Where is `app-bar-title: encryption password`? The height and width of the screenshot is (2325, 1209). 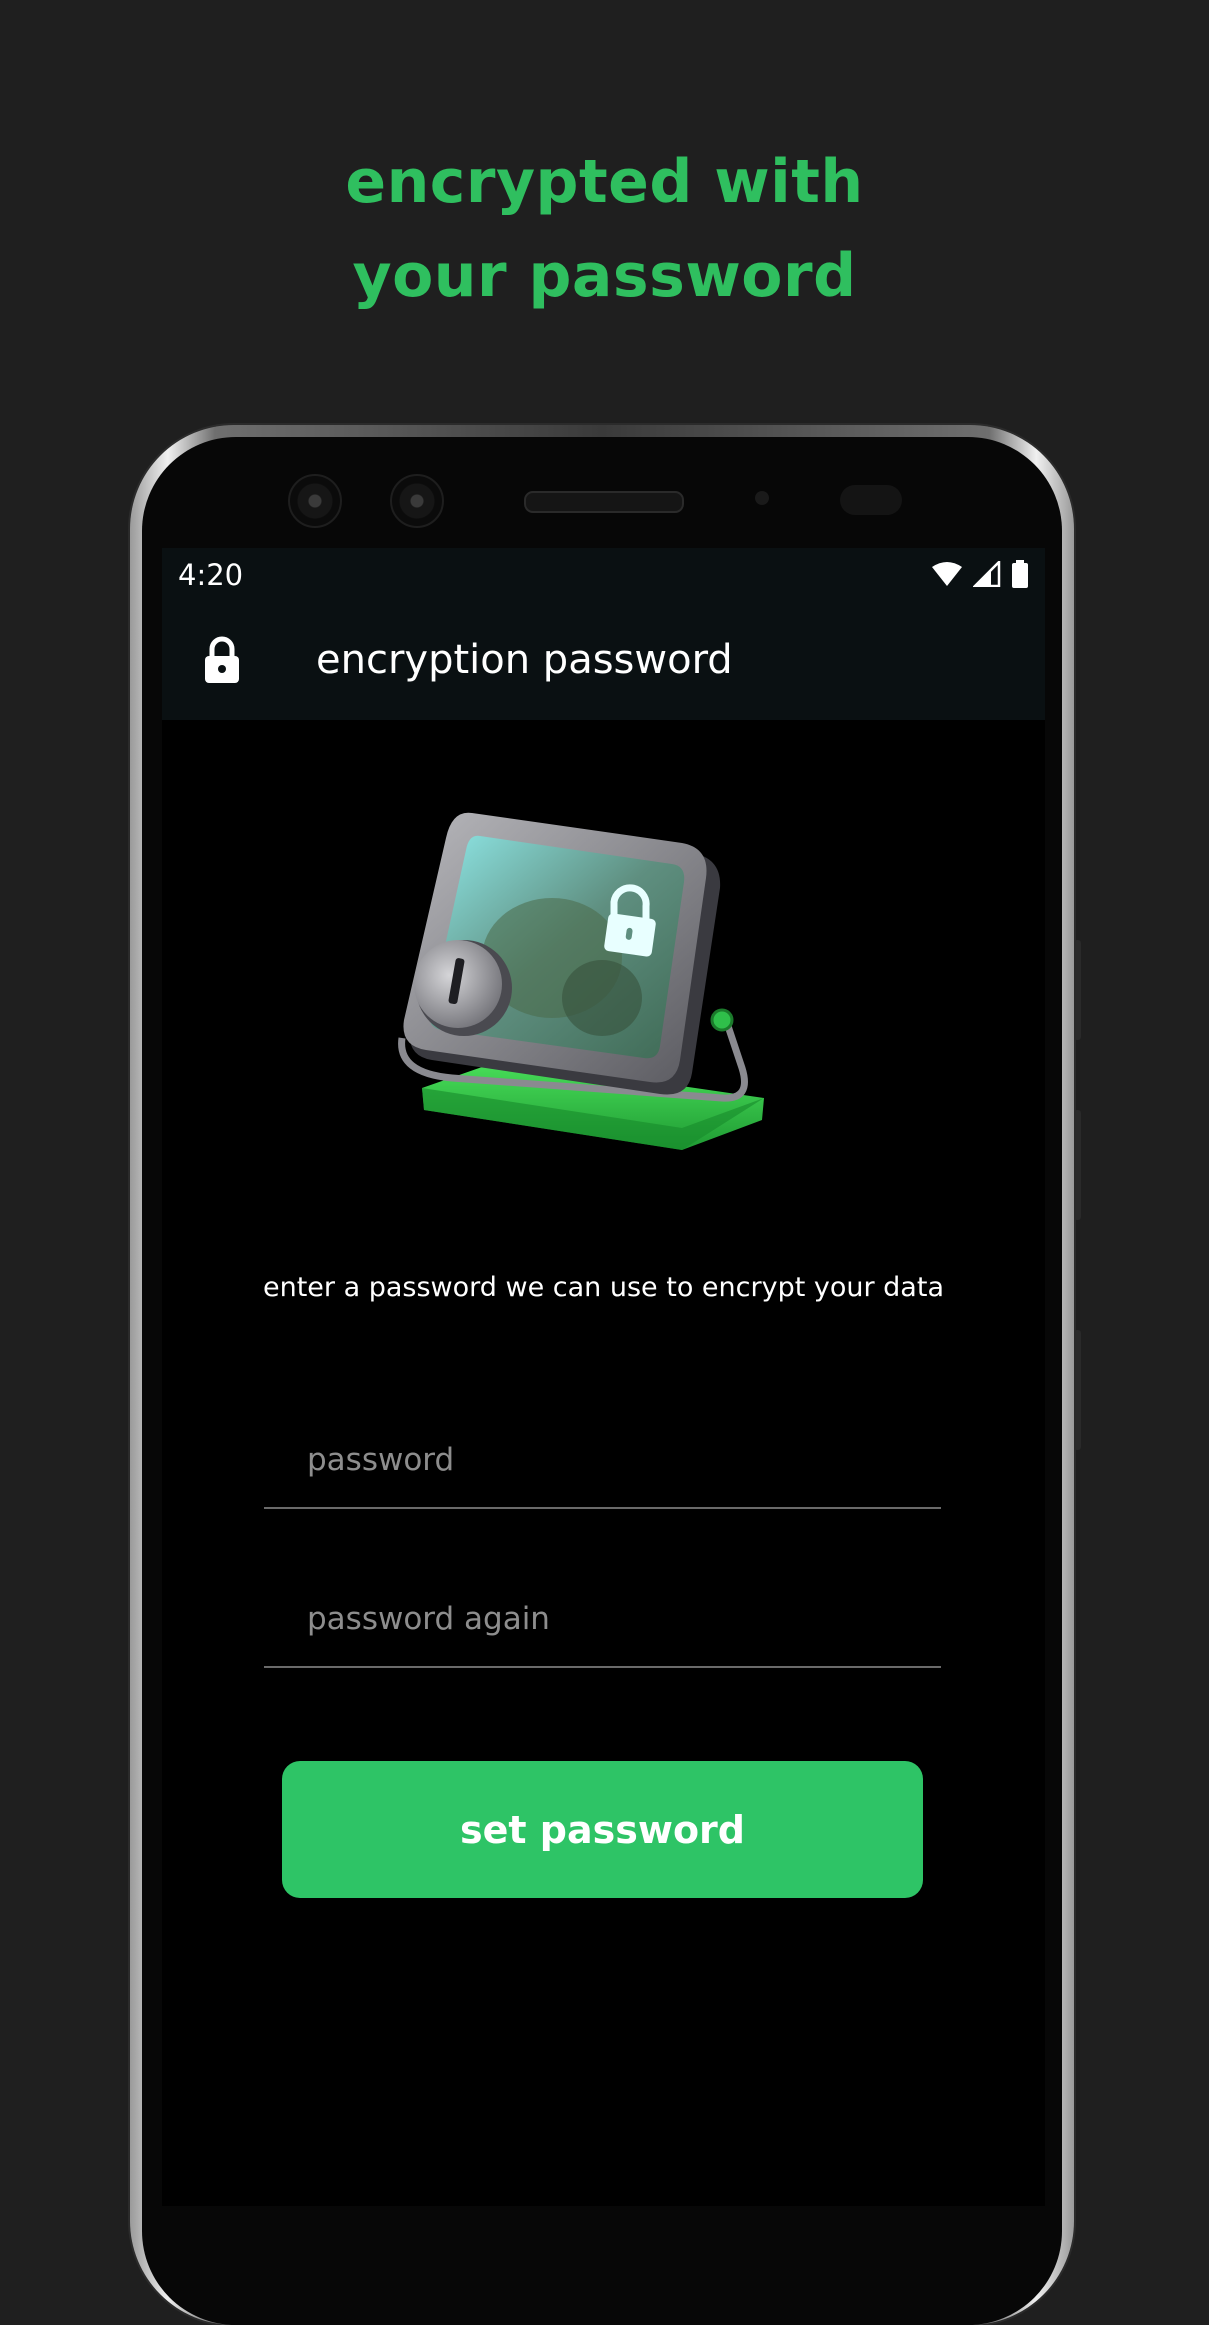 app-bar-title: encryption password is located at coordinates (524, 660).